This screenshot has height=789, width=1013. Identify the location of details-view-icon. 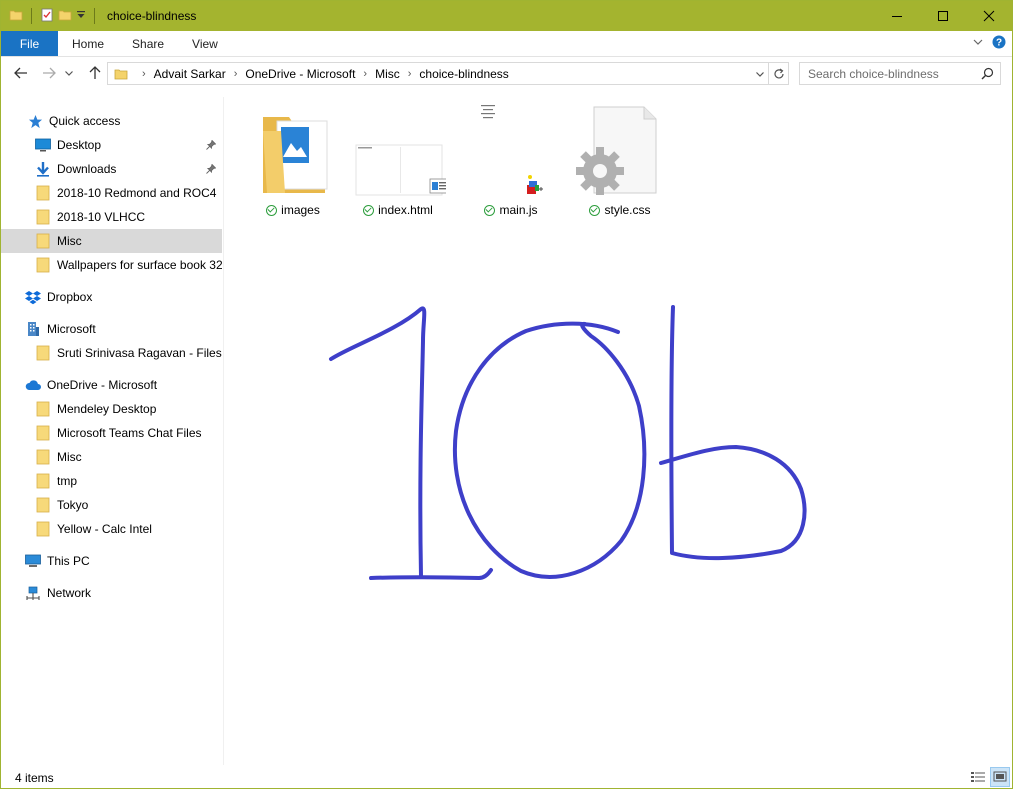
(978, 777).